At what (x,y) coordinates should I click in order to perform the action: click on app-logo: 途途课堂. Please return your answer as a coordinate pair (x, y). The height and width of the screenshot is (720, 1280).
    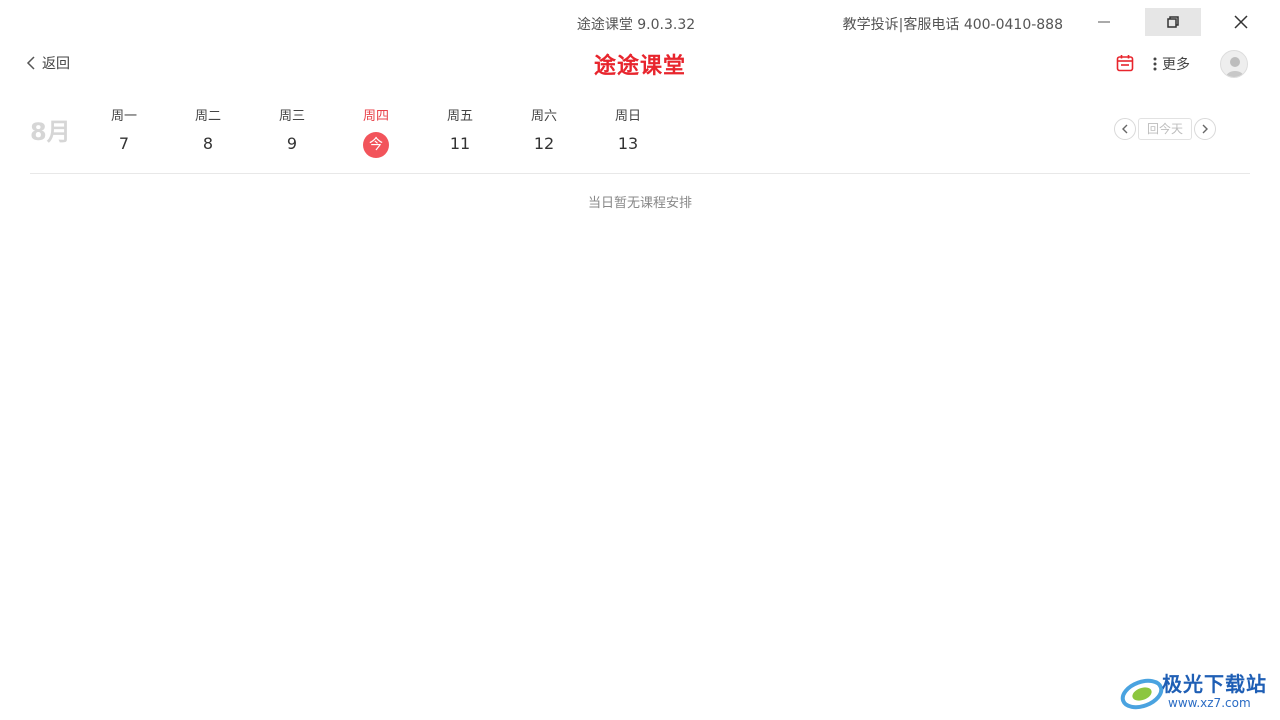
    Looking at the image, I should click on (639, 66).